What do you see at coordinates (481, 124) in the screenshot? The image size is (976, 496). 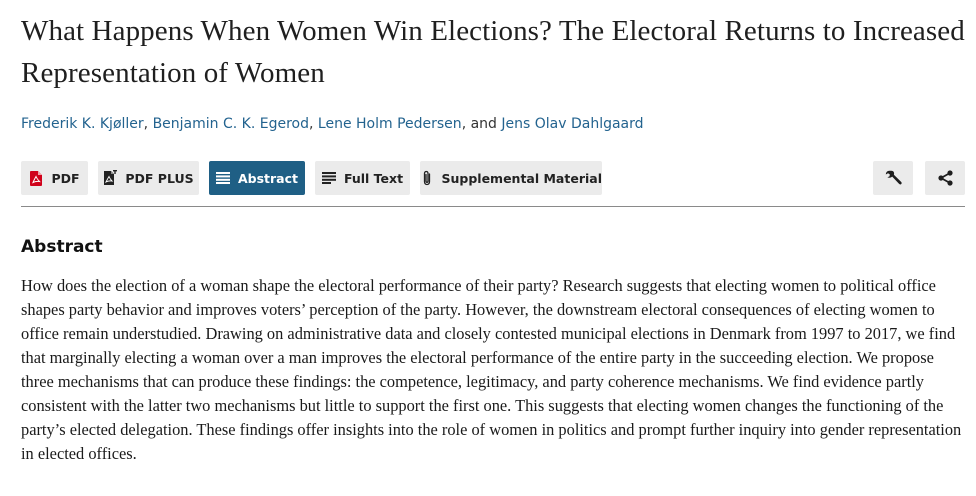 I see `author-separator-and: , and` at bounding box center [481, 124].